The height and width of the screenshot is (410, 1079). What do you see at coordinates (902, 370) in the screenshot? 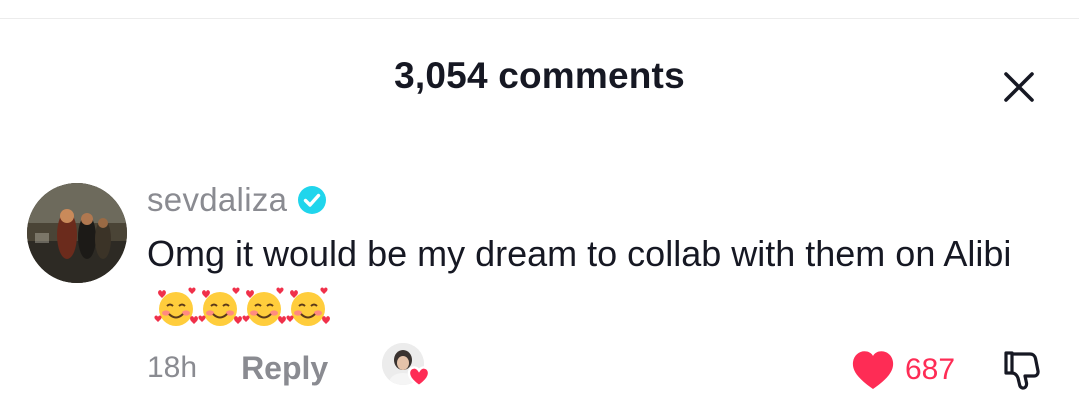
I see `like-button: 687` at bounding box center [902, 370].